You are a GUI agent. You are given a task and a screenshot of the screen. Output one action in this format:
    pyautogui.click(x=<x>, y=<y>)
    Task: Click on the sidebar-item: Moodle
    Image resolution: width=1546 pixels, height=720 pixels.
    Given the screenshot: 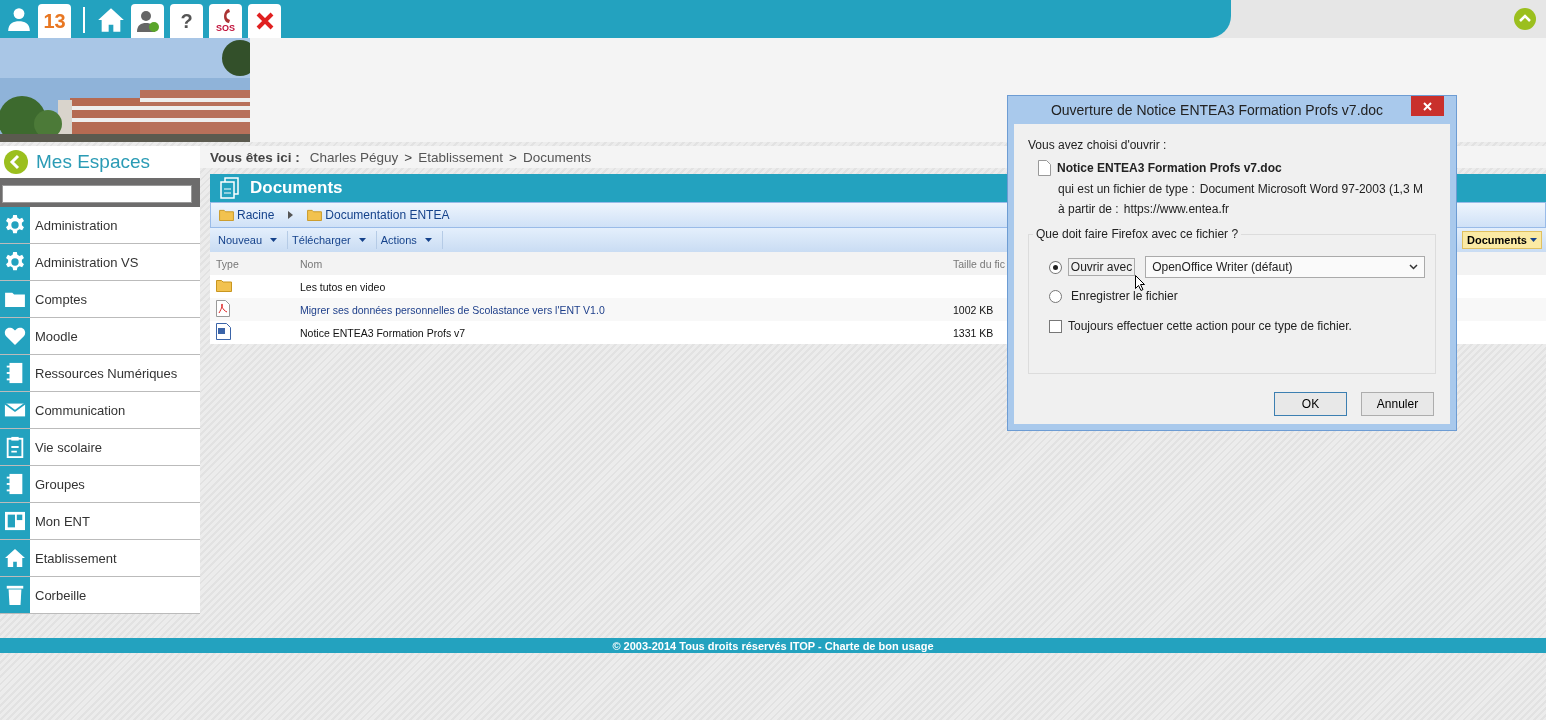 What is the action you would take?
    pyautogui.click(x=100, y=336)
    